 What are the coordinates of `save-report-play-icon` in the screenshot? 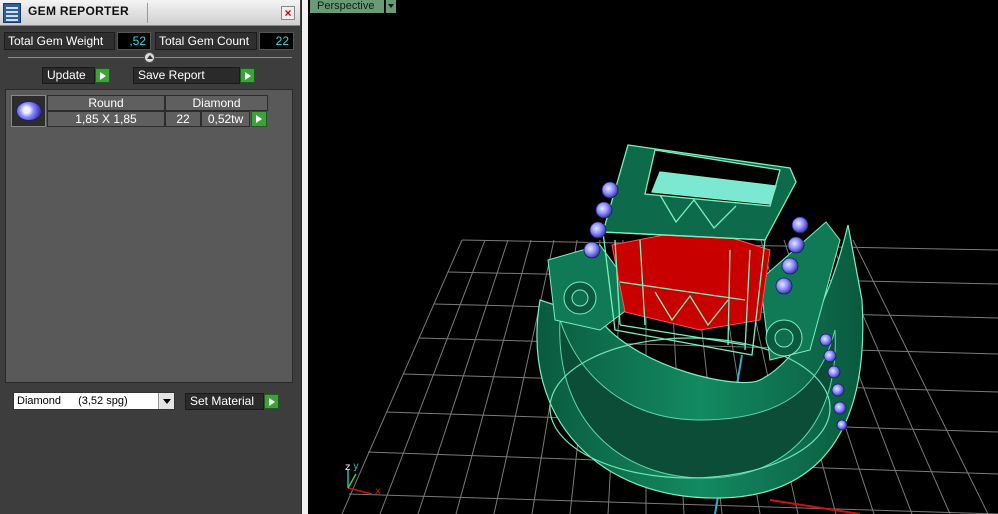 It's located at (247, 75).